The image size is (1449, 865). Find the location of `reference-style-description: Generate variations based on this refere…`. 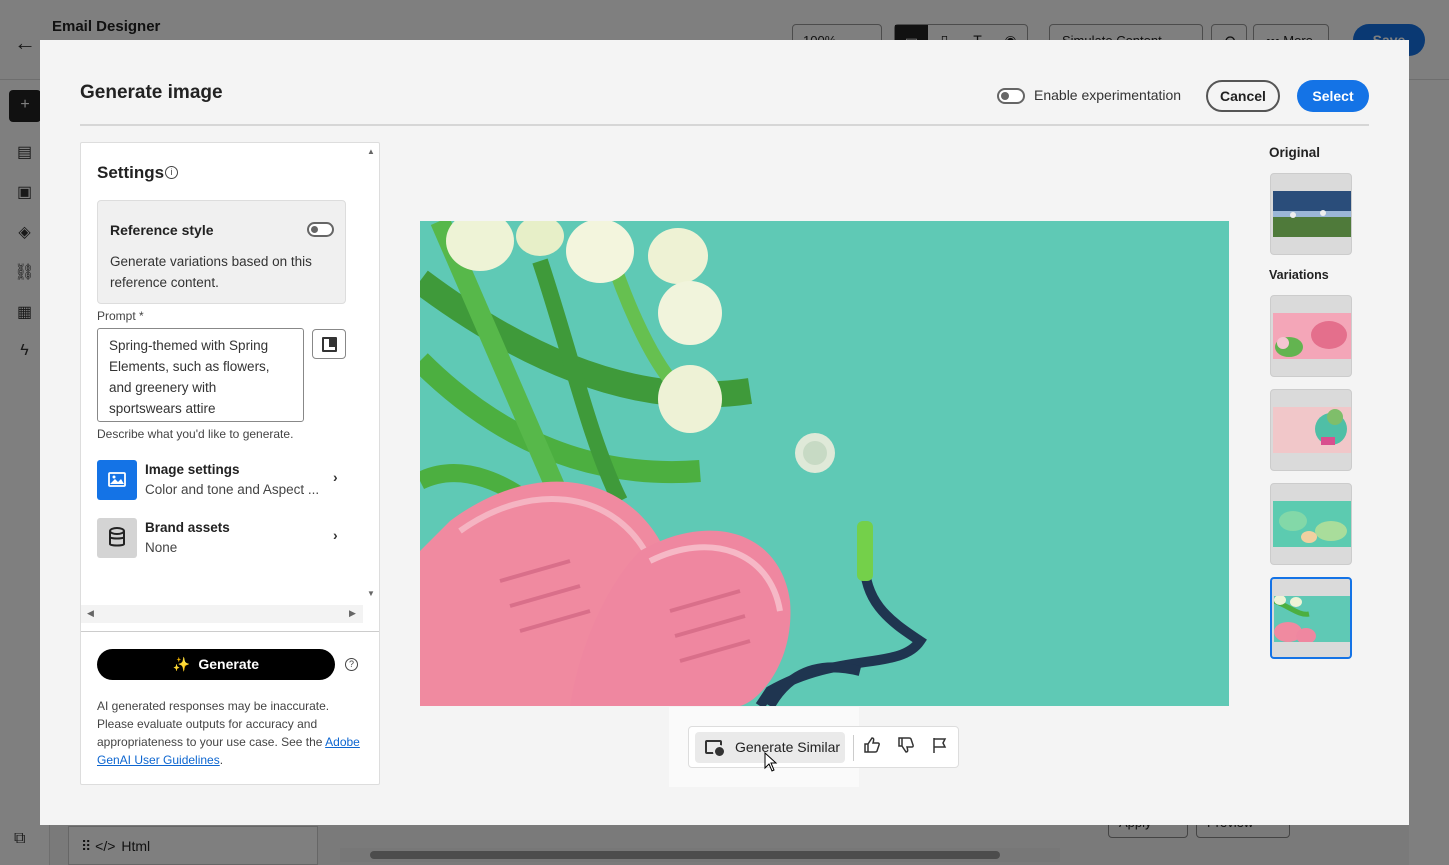

reference-style-description: Generate variations based on this refere… is located at coordinates (211, 272).